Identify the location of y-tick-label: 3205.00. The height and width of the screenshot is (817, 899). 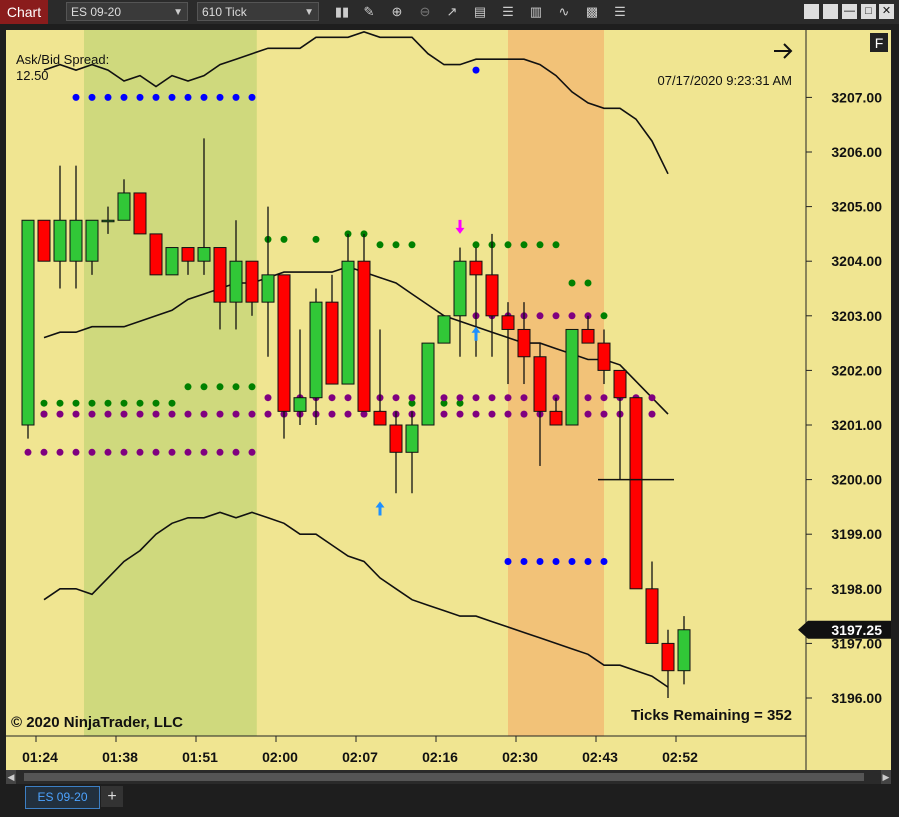
(856, 207).